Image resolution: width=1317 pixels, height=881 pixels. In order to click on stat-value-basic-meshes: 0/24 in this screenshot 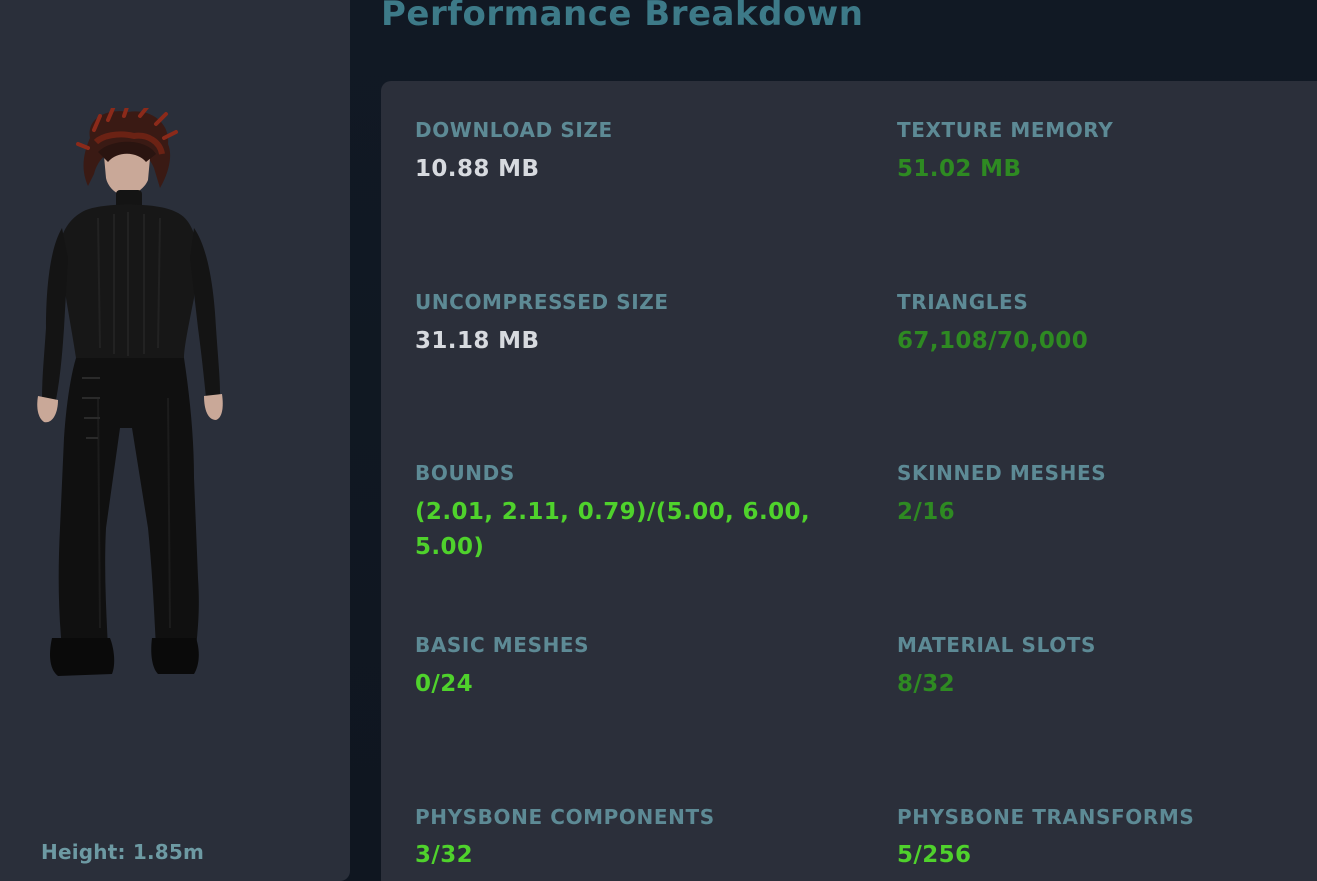, I will do `click(444, 684)`.